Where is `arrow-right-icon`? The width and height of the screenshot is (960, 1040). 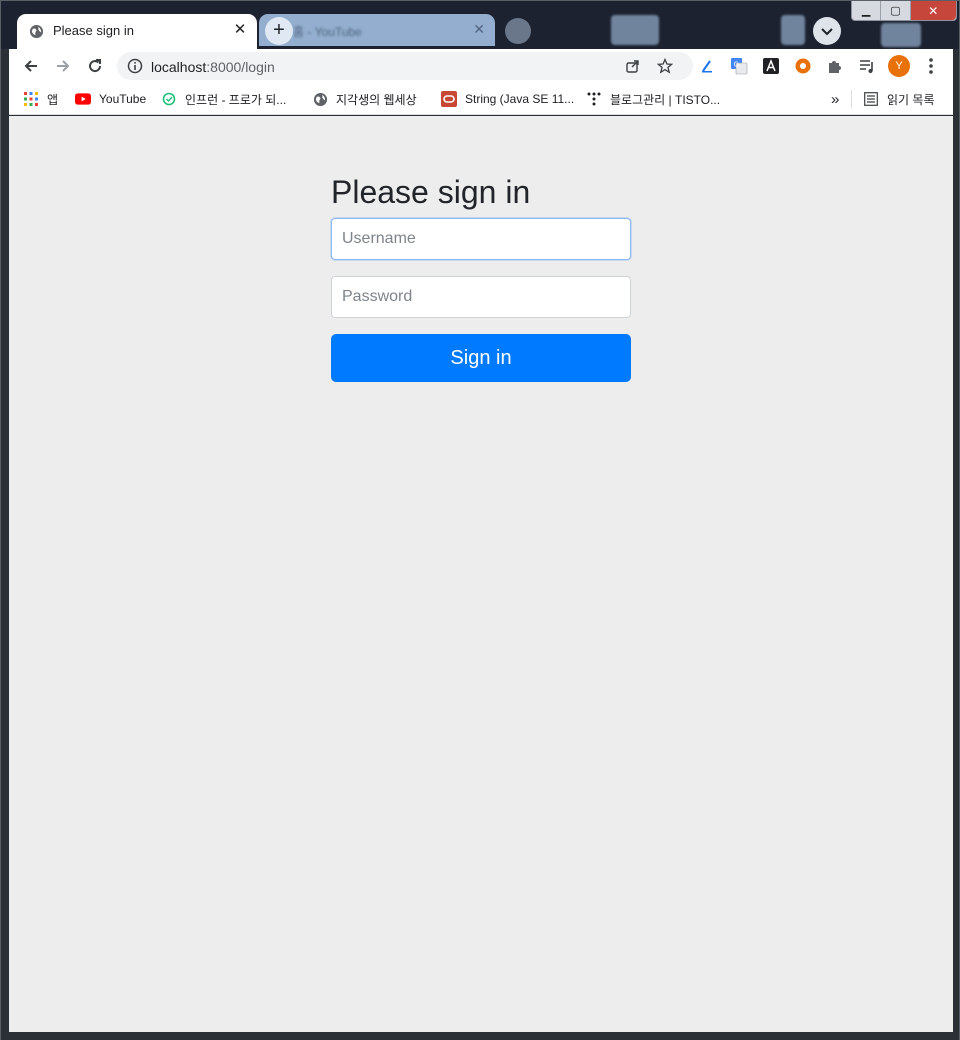
arrow-right-icon is located at coordinates (63, 66).